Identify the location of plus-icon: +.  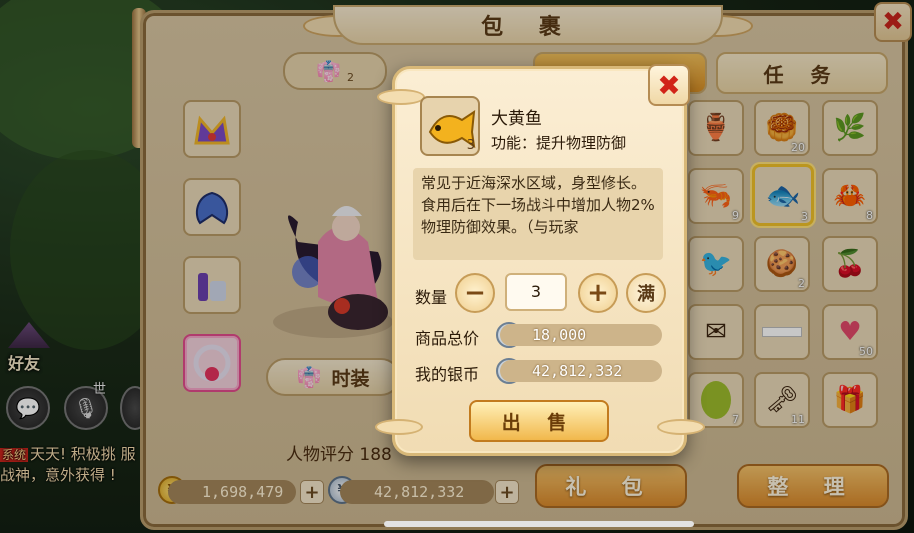
(598, 293).